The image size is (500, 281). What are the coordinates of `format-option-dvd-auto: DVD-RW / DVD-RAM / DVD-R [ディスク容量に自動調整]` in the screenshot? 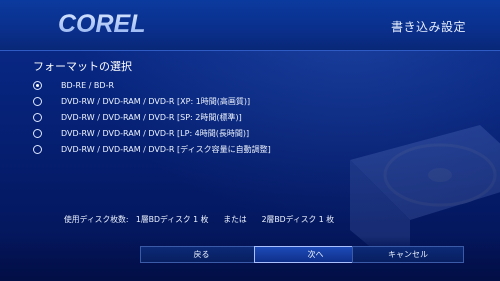 It's located at (152, 149).